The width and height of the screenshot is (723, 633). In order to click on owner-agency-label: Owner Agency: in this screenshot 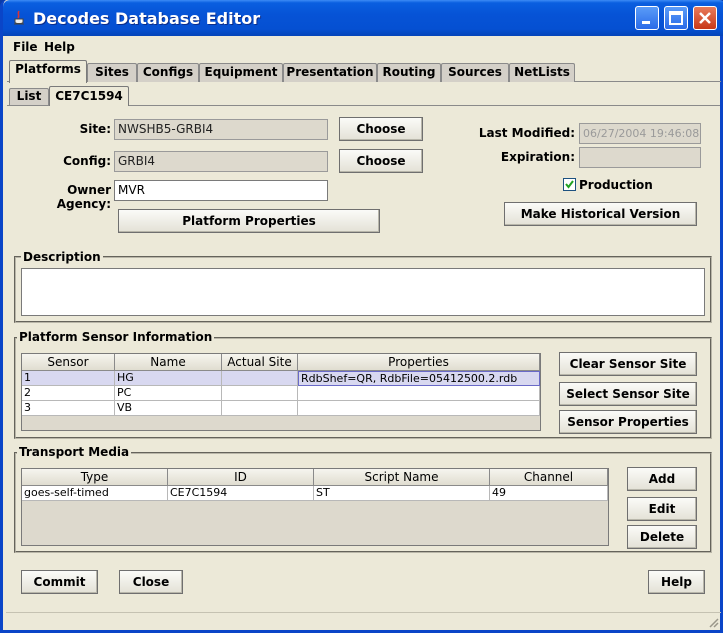, I will do `click(83, 197)`.